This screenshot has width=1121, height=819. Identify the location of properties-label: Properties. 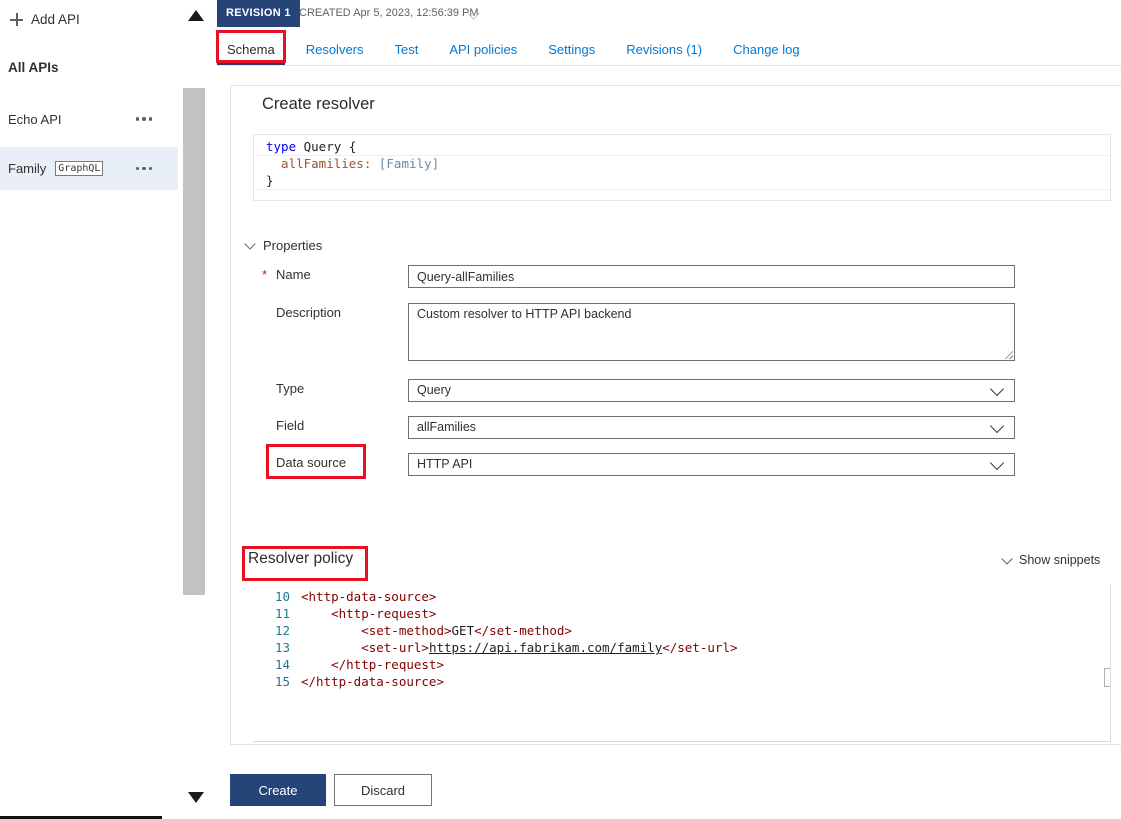
(293, 245).